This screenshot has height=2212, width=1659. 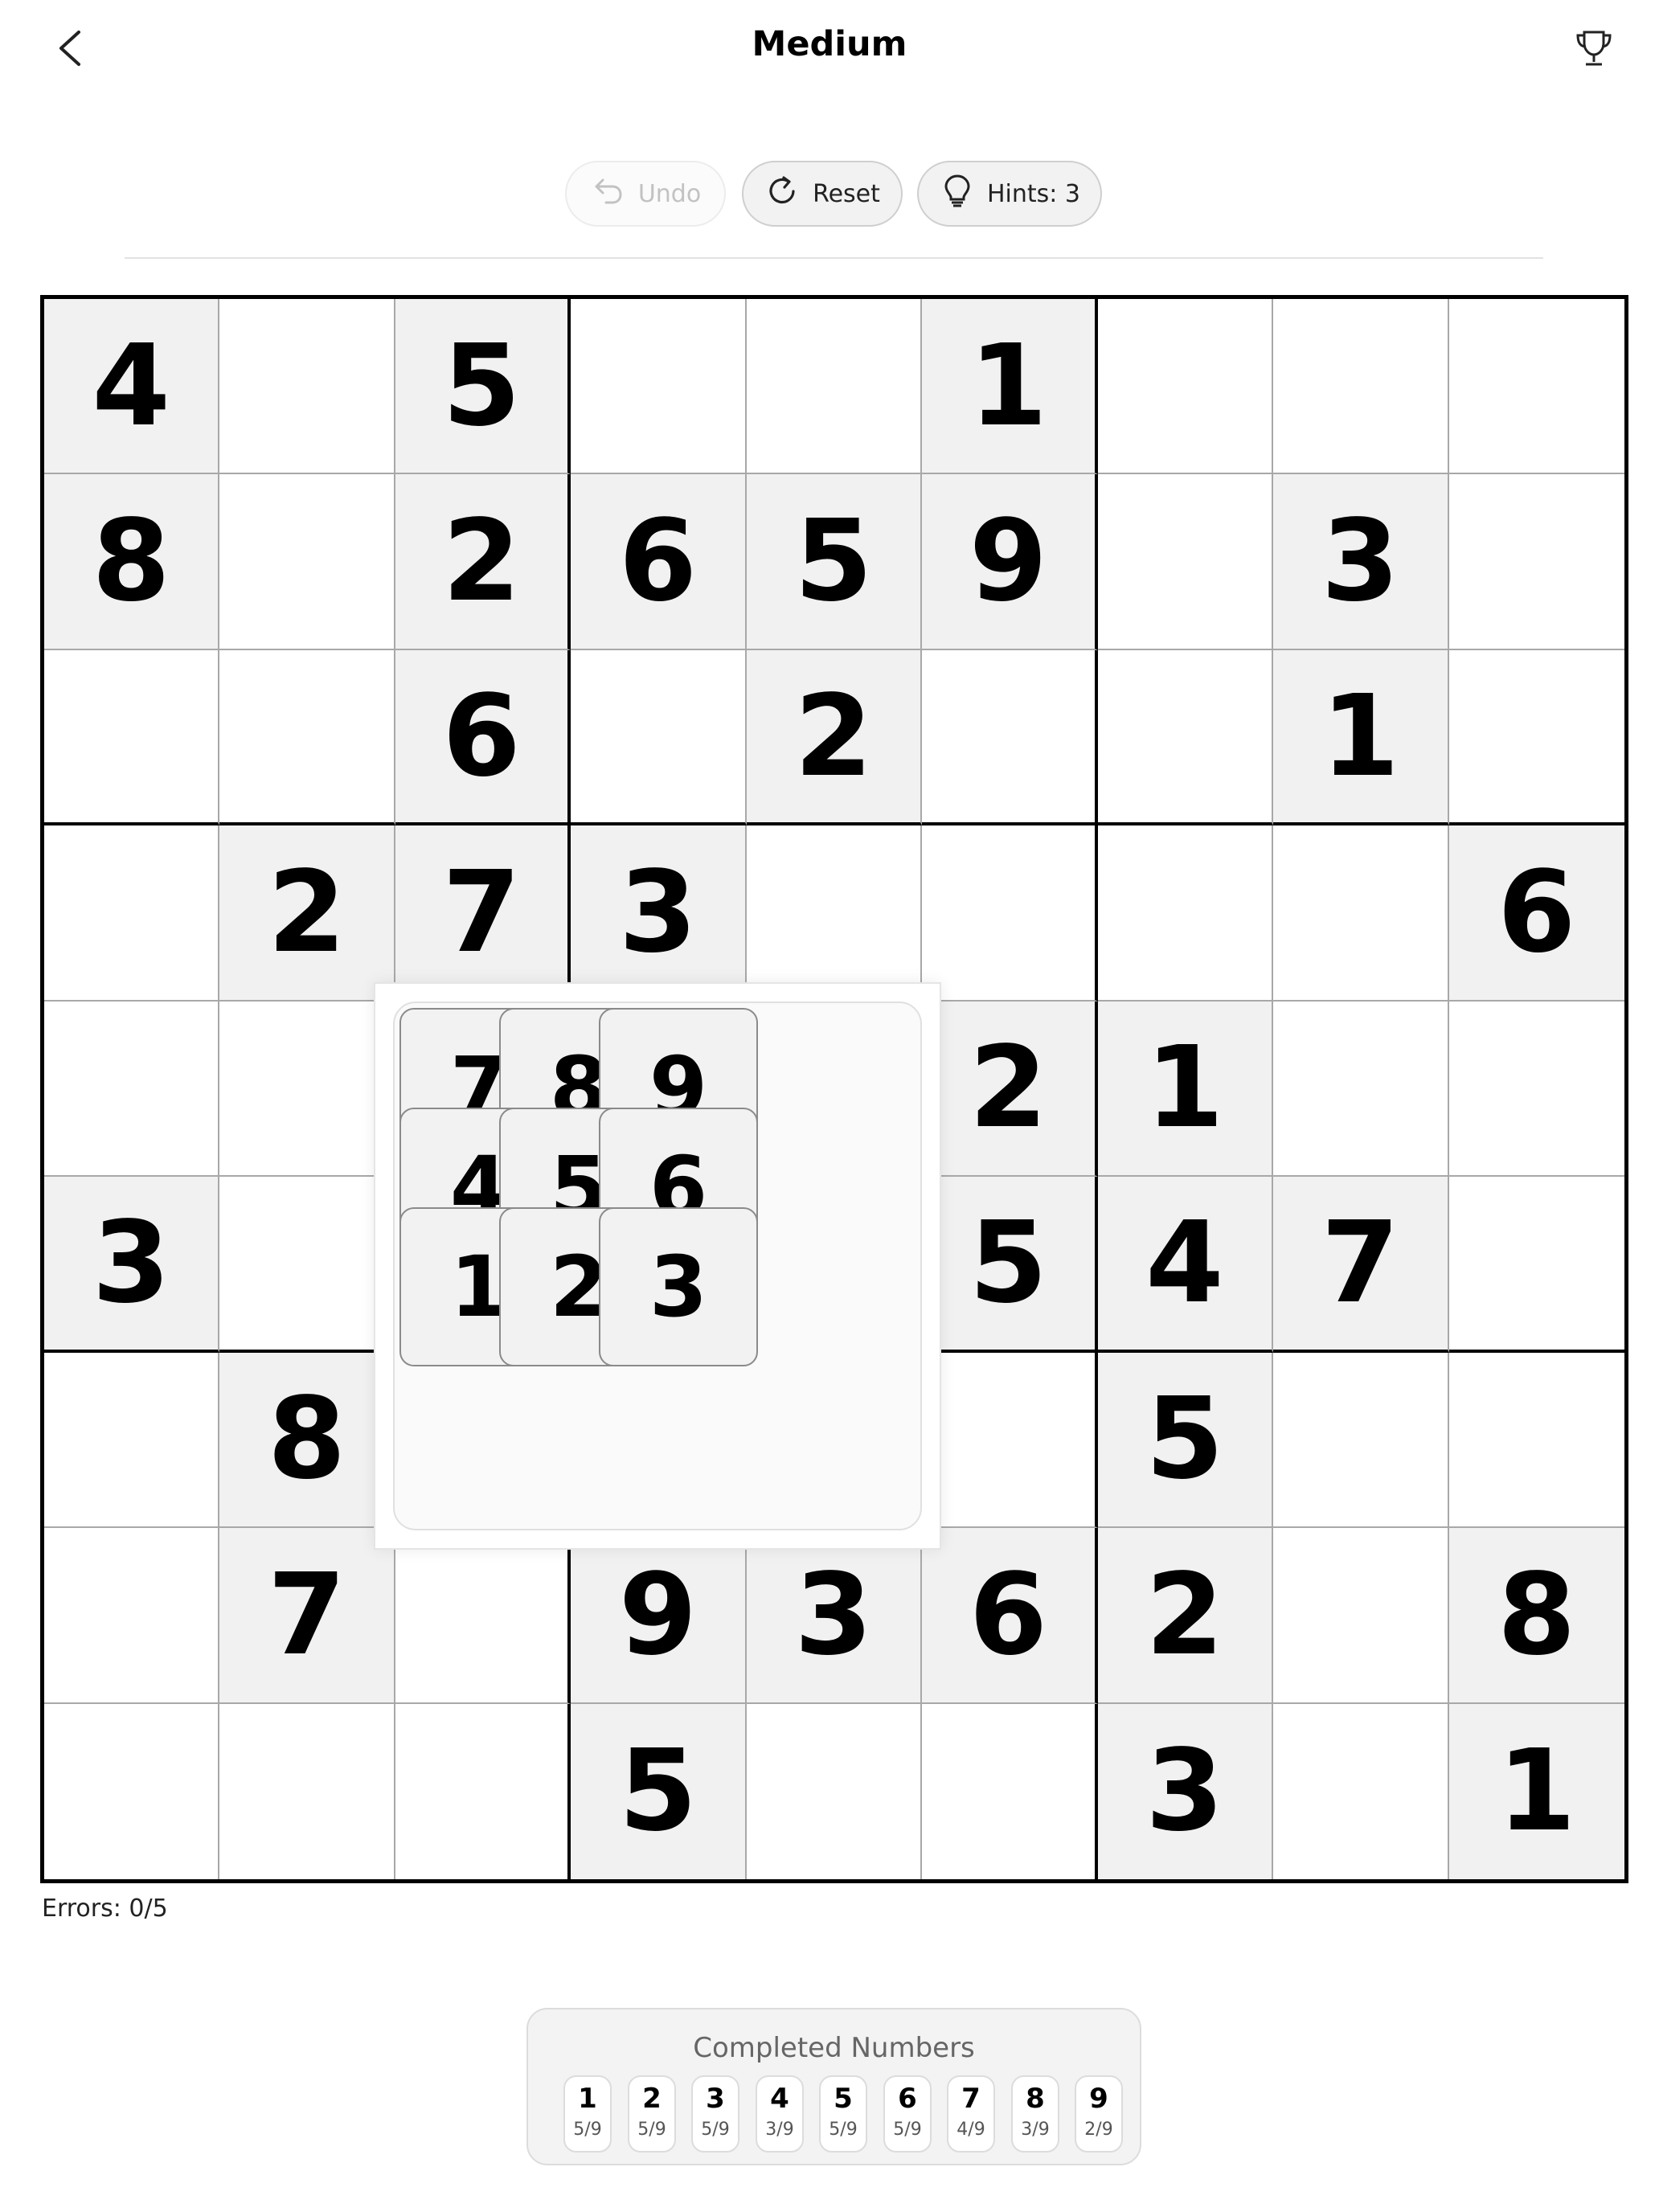 I want to click on undo-button: Undo, so click(x=645, y=194).